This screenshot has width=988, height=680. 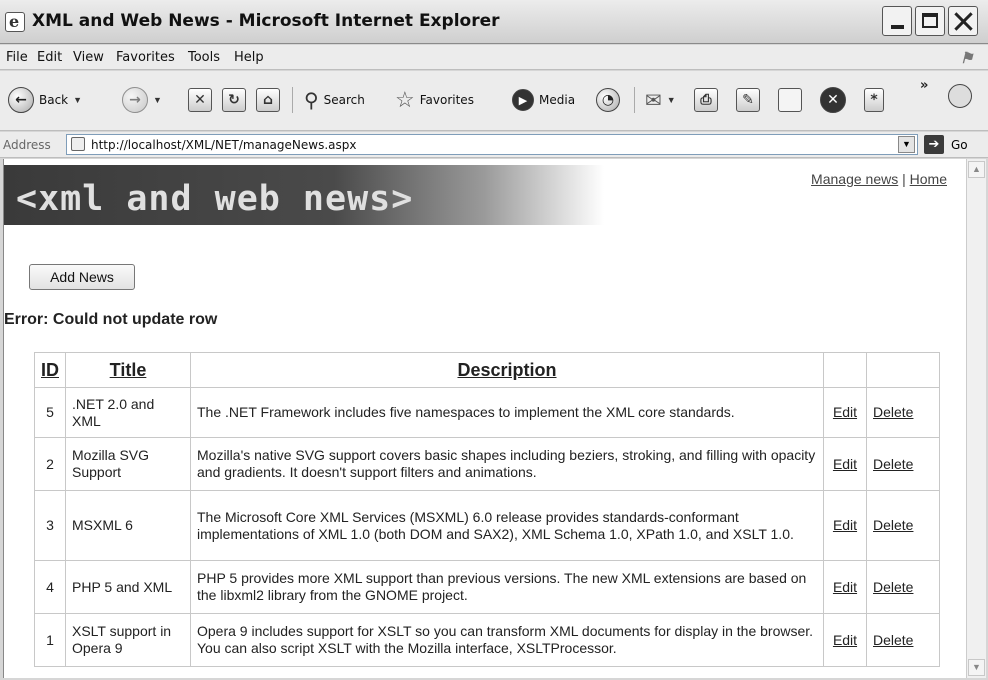 What do you see at coordinates (249, 57) in the screenshot?
I see `menu-help: Help` at bounding box center [249, 57].